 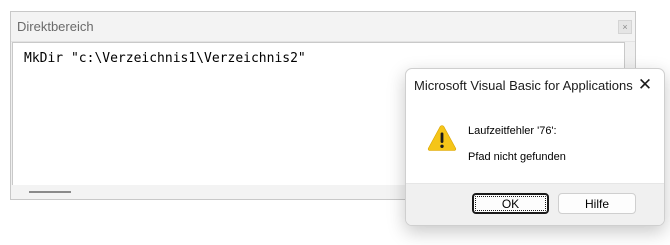 I want to click on ok-button: OK, so click(x=510, y=203).